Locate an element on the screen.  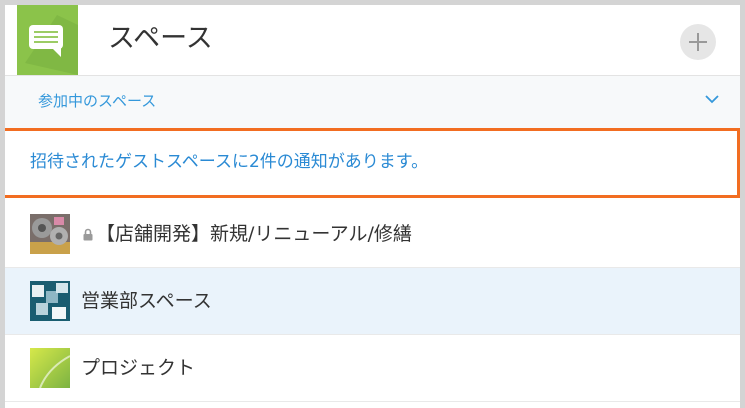
green-gradient-thumbnail is located at coordinates (50, 368).